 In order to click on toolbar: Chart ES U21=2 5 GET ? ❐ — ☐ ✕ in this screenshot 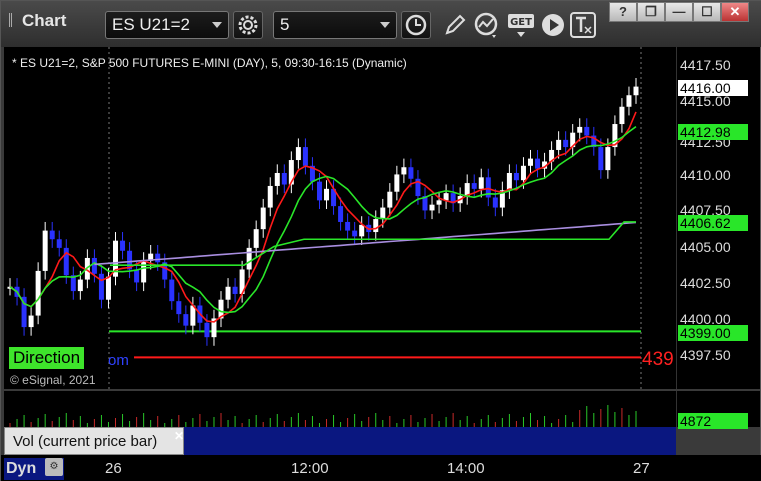, I will do `click(381, 24)`.